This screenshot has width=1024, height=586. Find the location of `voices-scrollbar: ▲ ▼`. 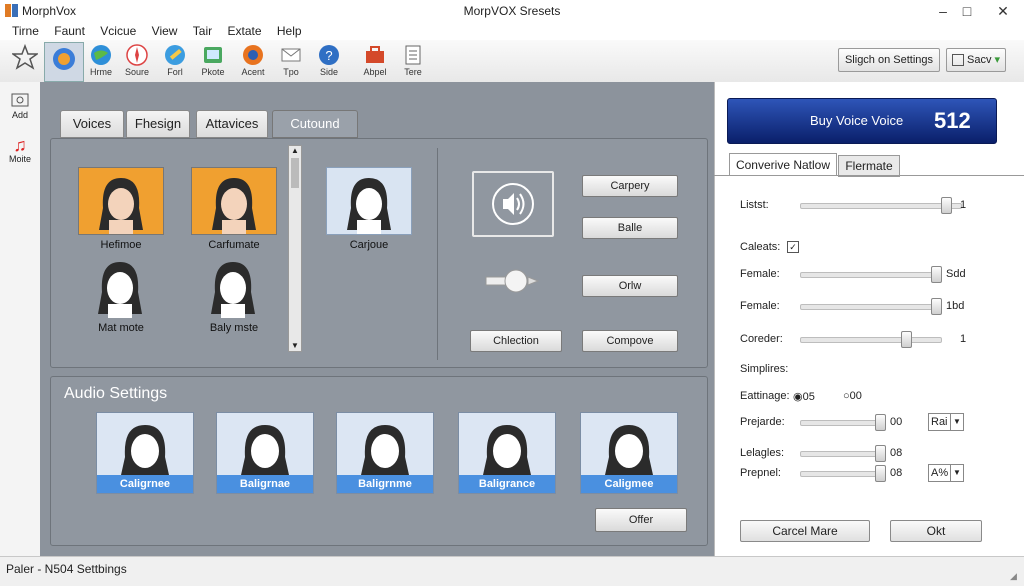

voices-scrollbar: ▲ ▼ is located at coordinates (295, 248).